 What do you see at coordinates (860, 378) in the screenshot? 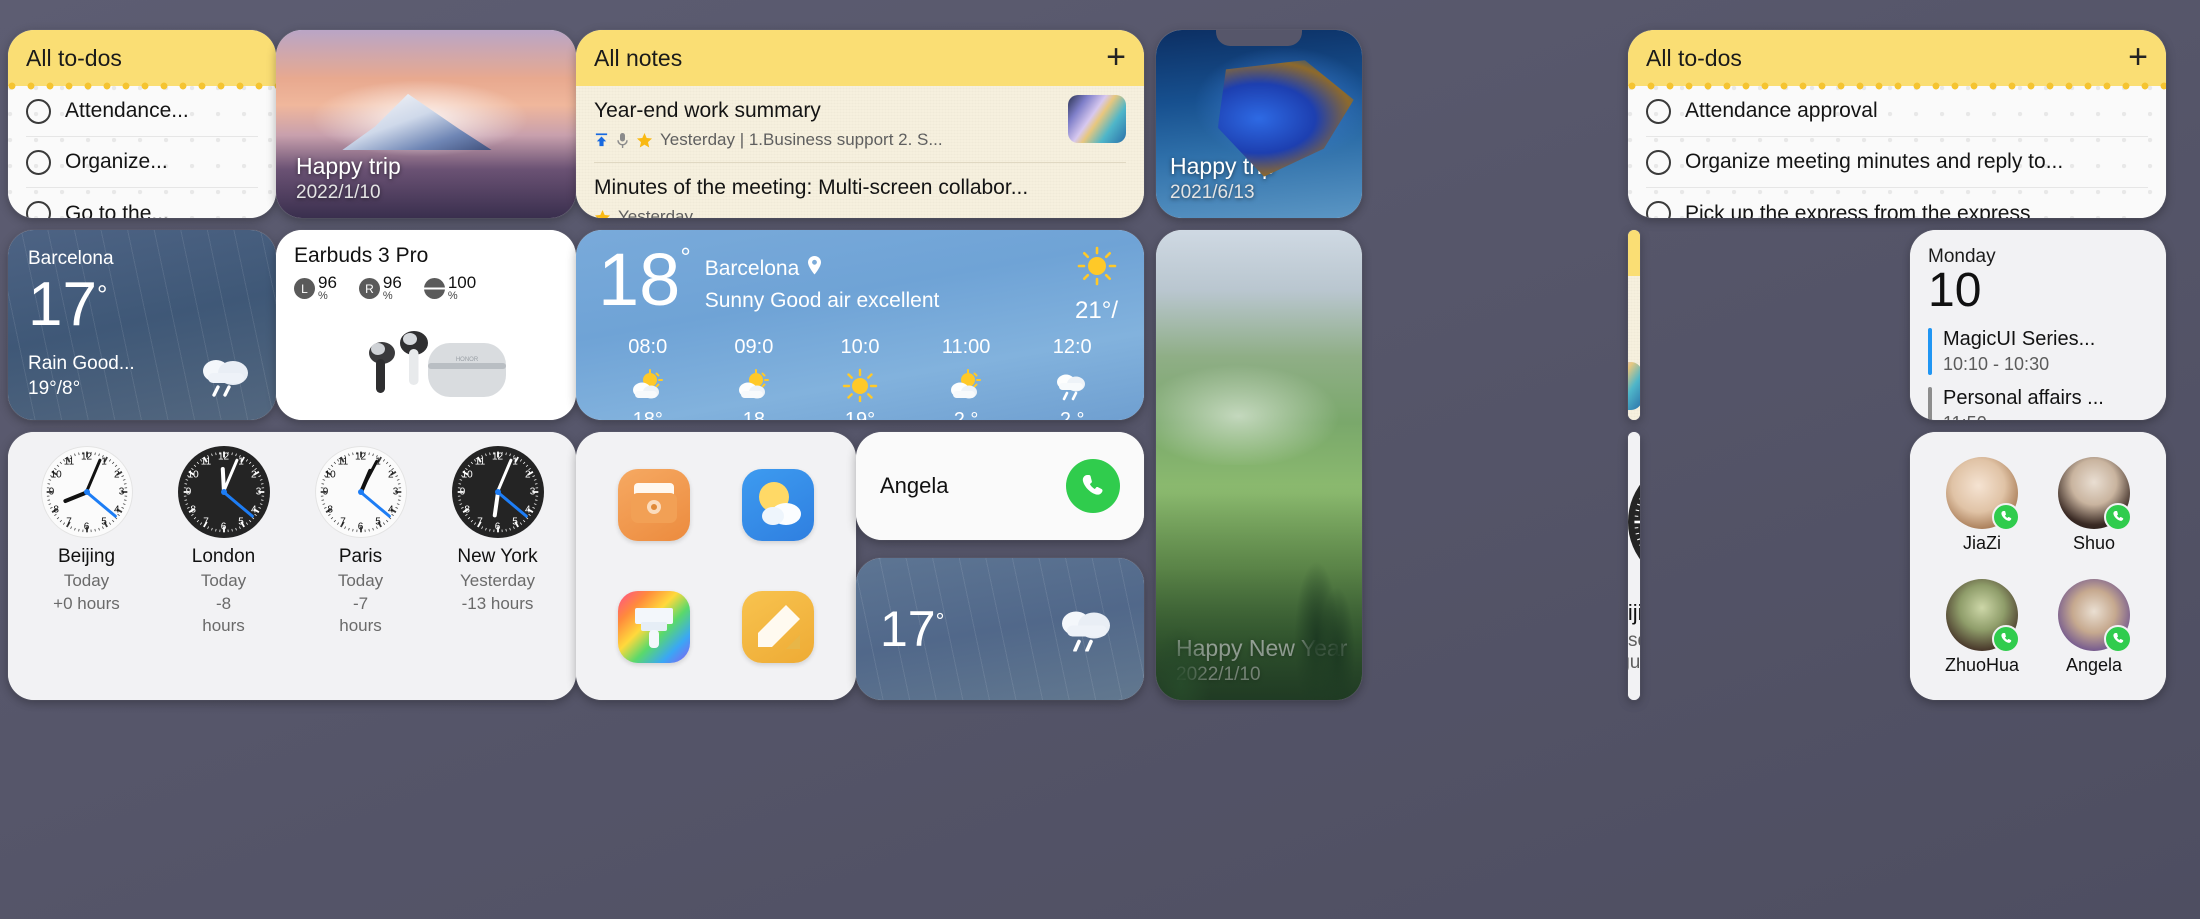
I see `hourly-forecast: 08:0 18° 09:0 18 10:0 19° 11:00` at bounding box center [860, 378].